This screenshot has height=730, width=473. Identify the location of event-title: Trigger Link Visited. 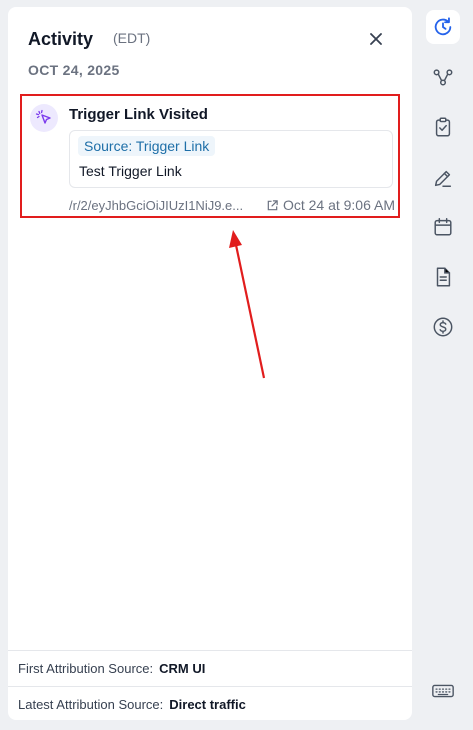
(138, 114).